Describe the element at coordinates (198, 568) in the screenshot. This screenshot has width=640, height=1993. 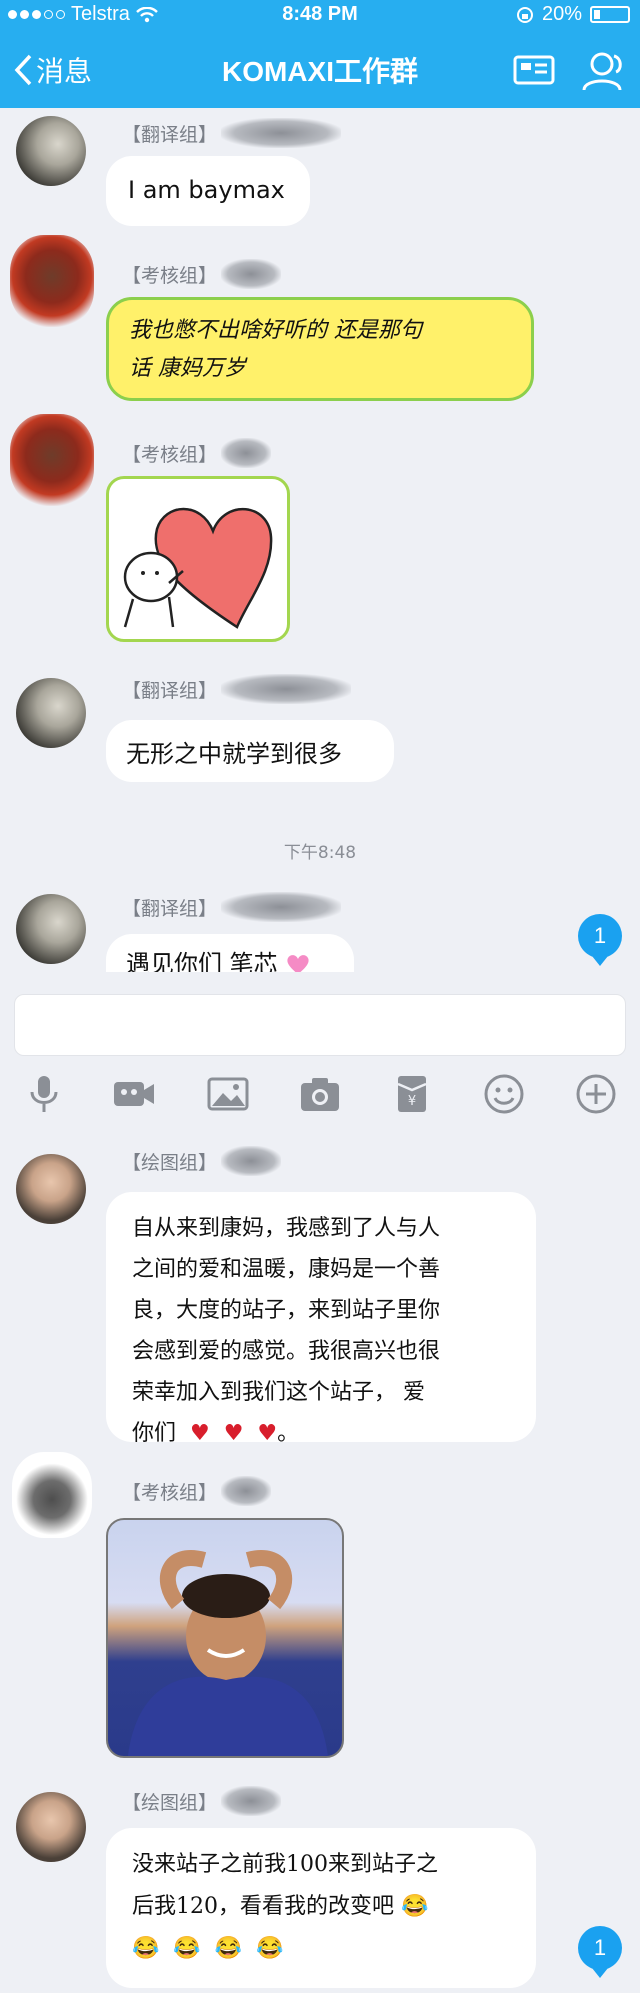
I see `heart-sticker-icon` at that location.